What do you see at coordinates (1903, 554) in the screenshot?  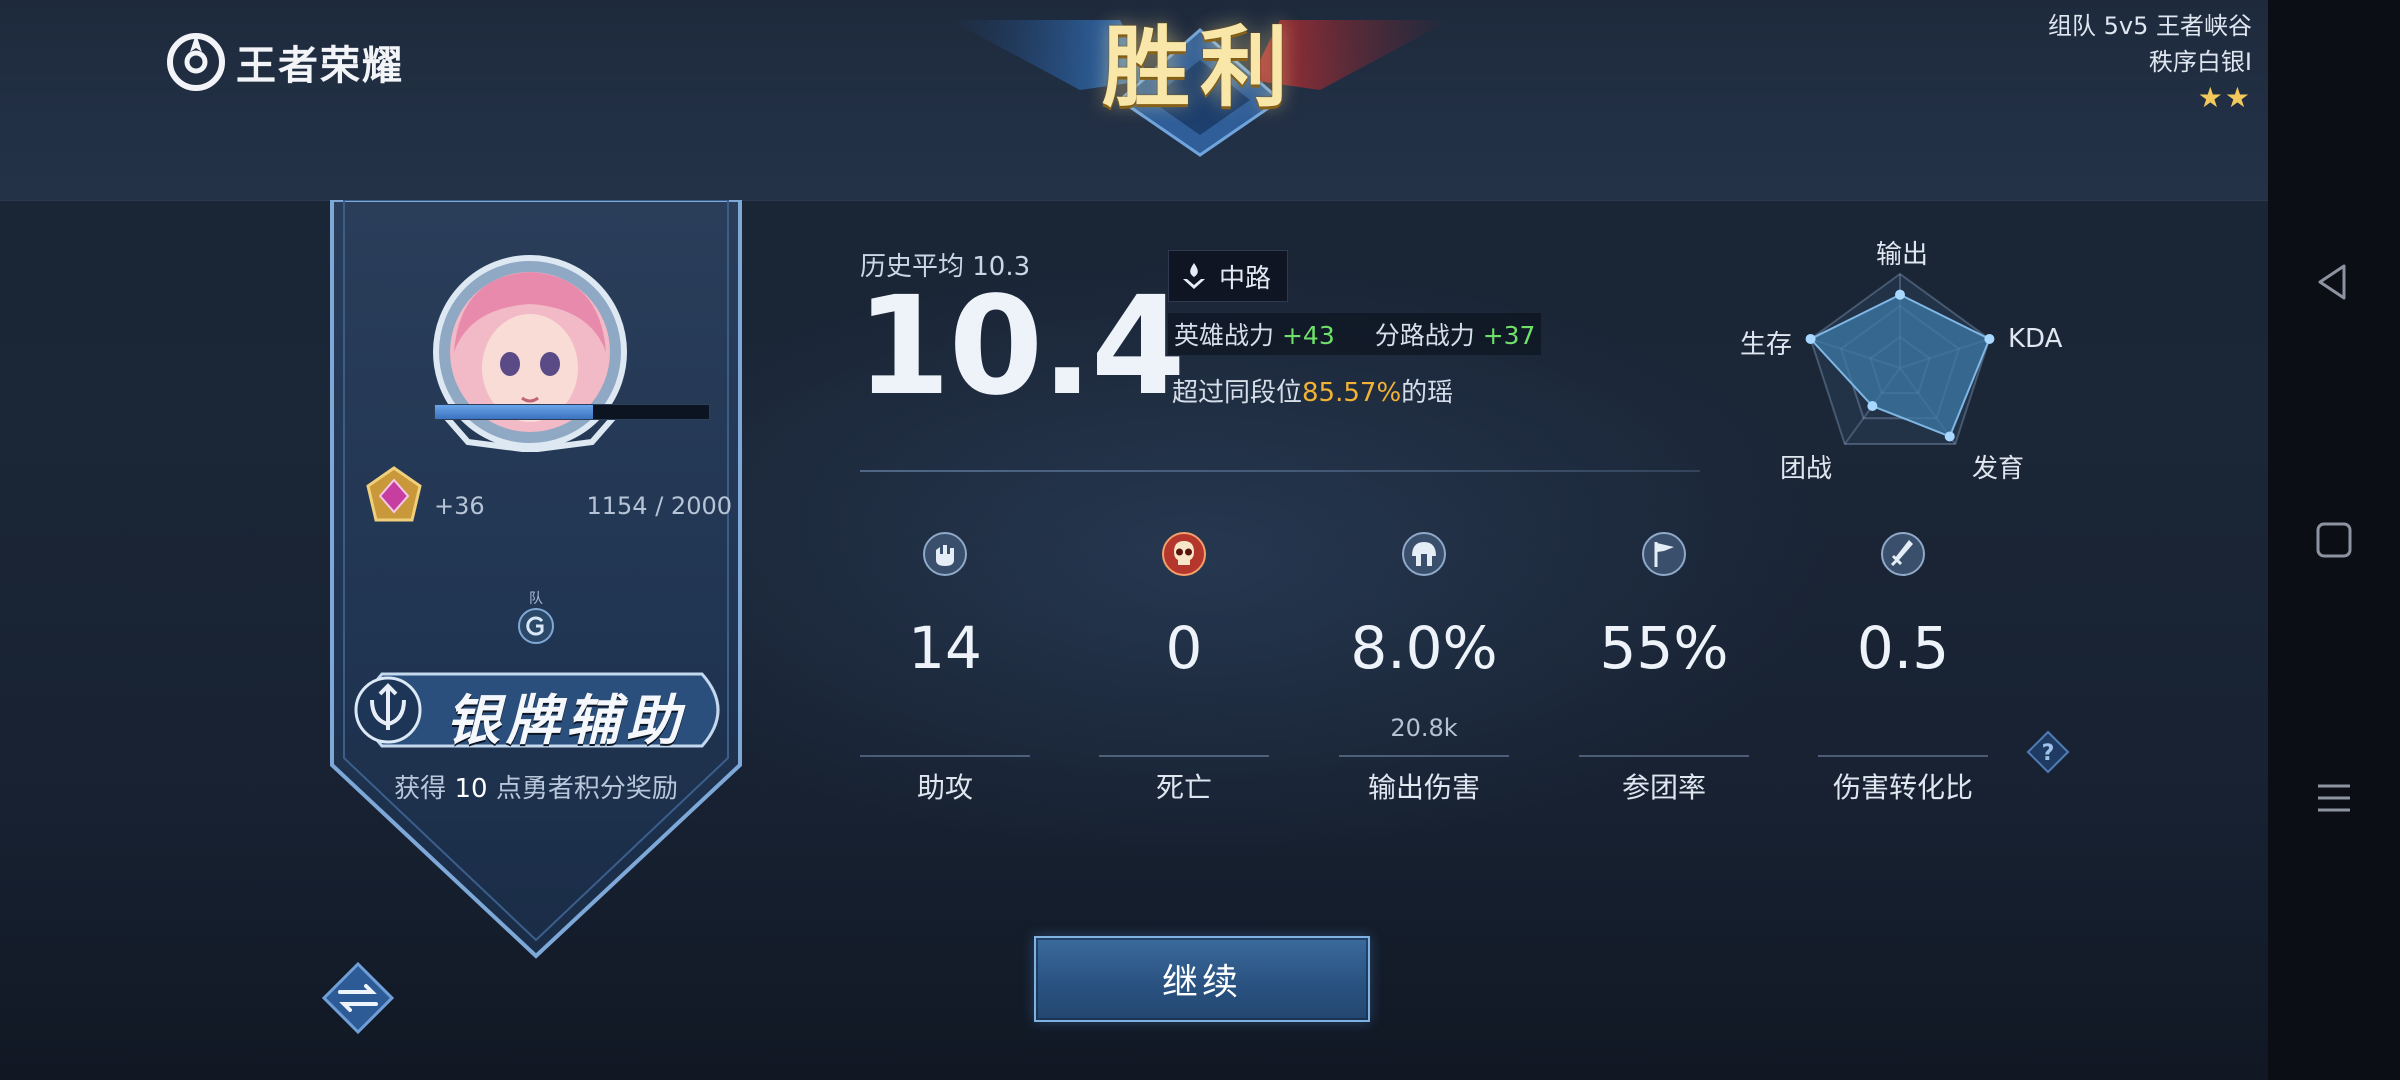 I see `sword-icon` at bounding box center [1903, 554].